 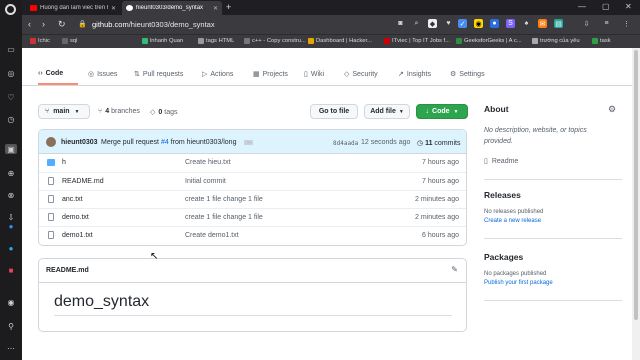 I want to click on file-name: README.md, so click(x=83, y=181).